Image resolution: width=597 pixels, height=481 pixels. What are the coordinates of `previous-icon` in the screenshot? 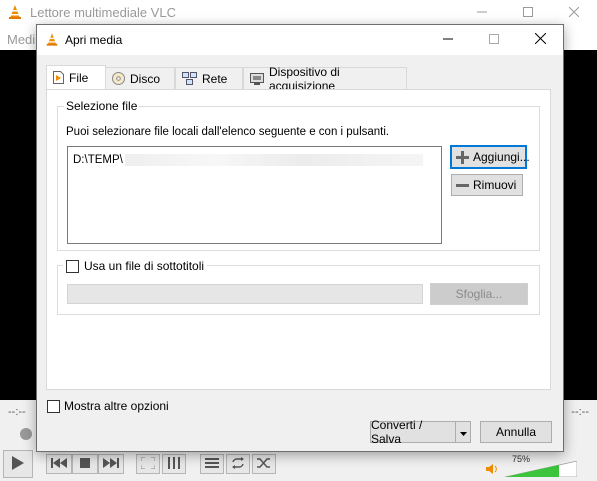 It's located at (59, 464).